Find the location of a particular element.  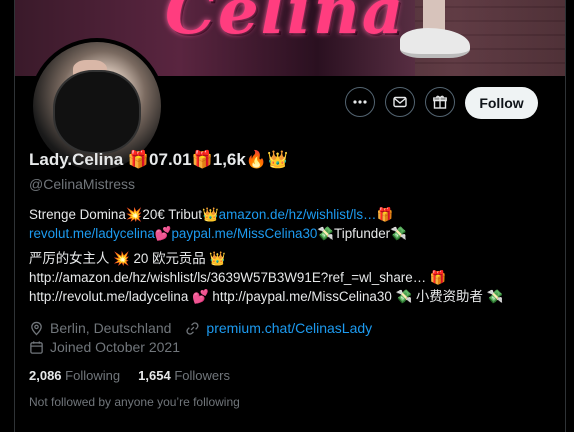

banner-title: Celina is located at coordinates (285, 24).